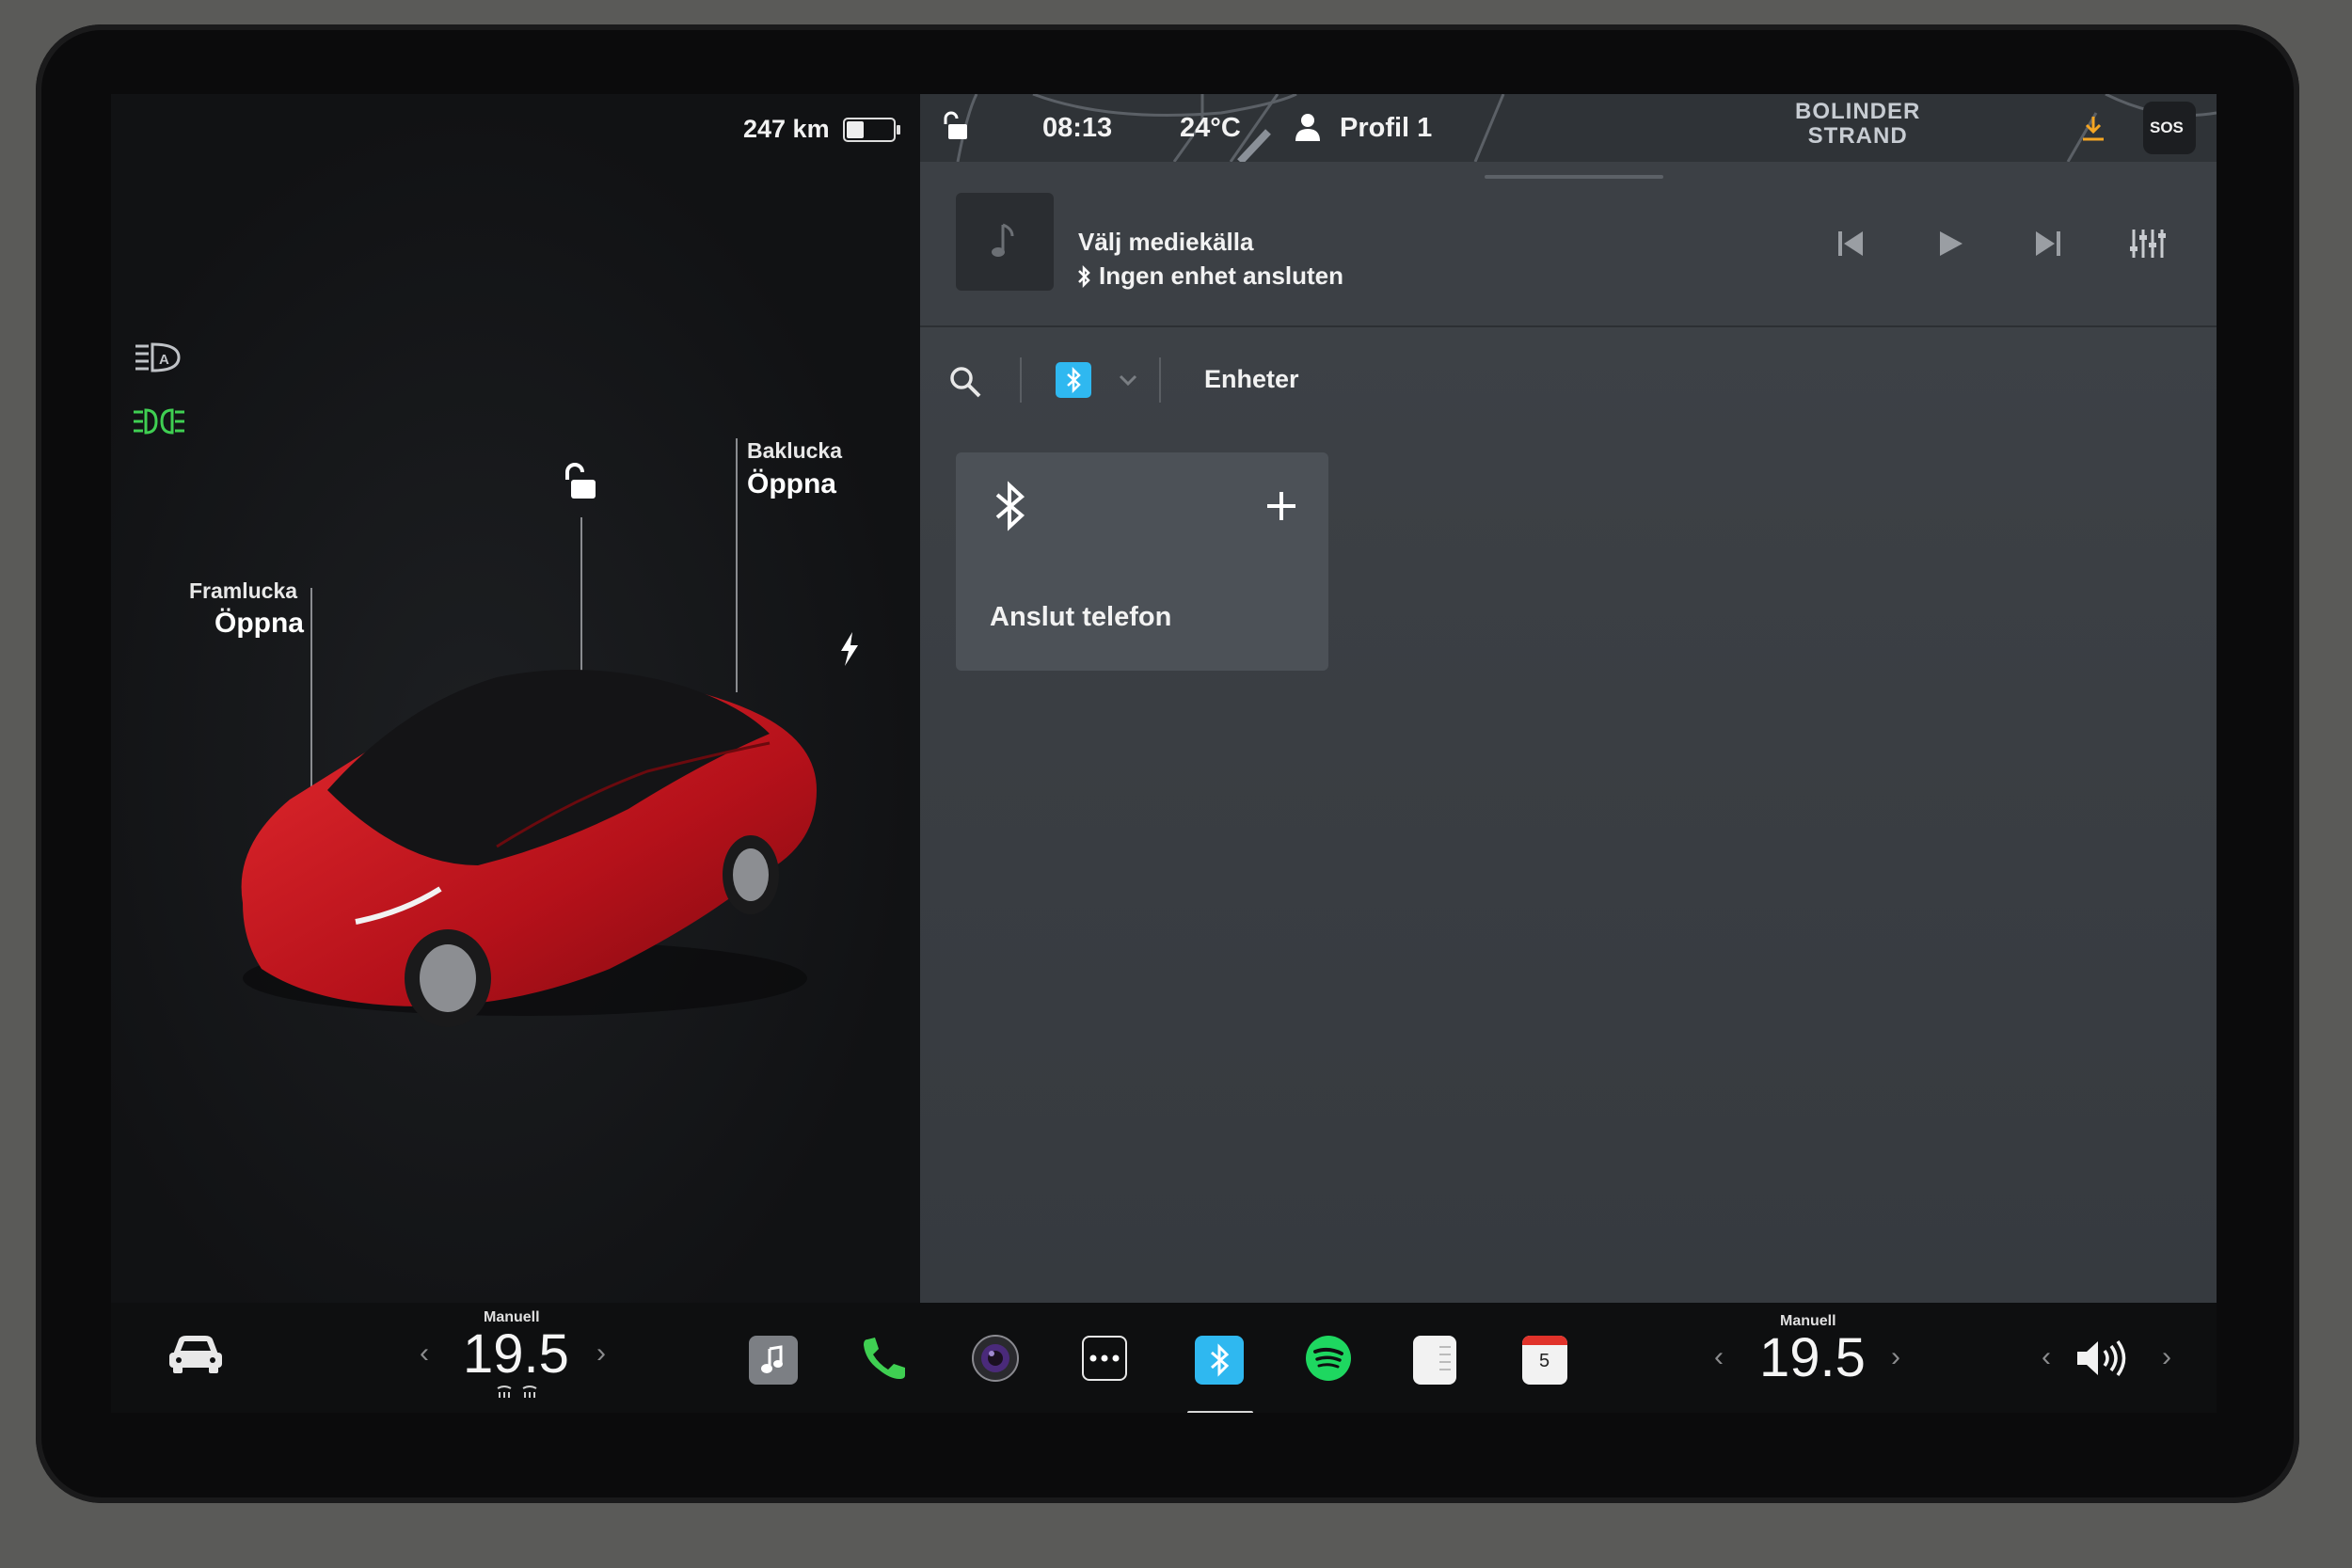  Describe the element at coordinates (518, 1393) in the screenshot. I see `seat-heater-icons` at that location.